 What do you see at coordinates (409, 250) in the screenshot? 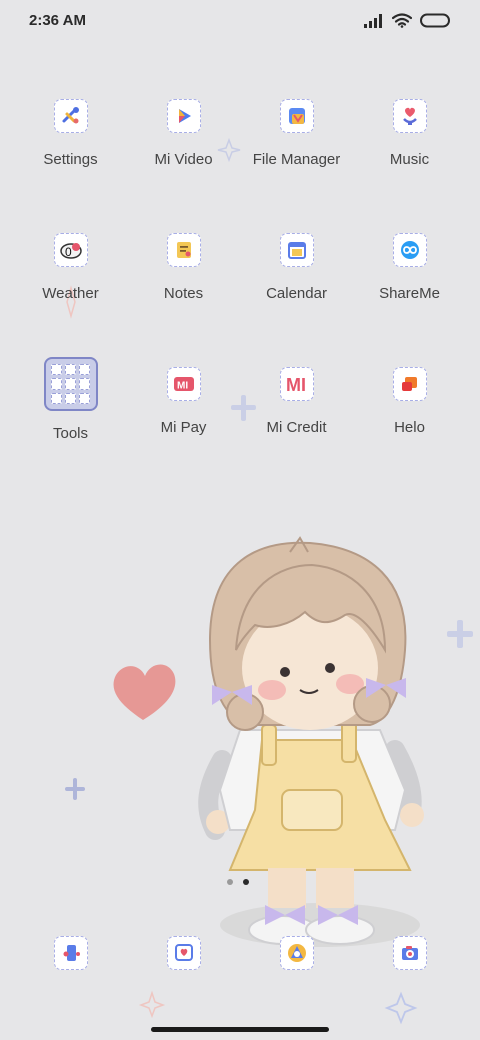
I see `shareme-icon` at bounding box center [409, 250].